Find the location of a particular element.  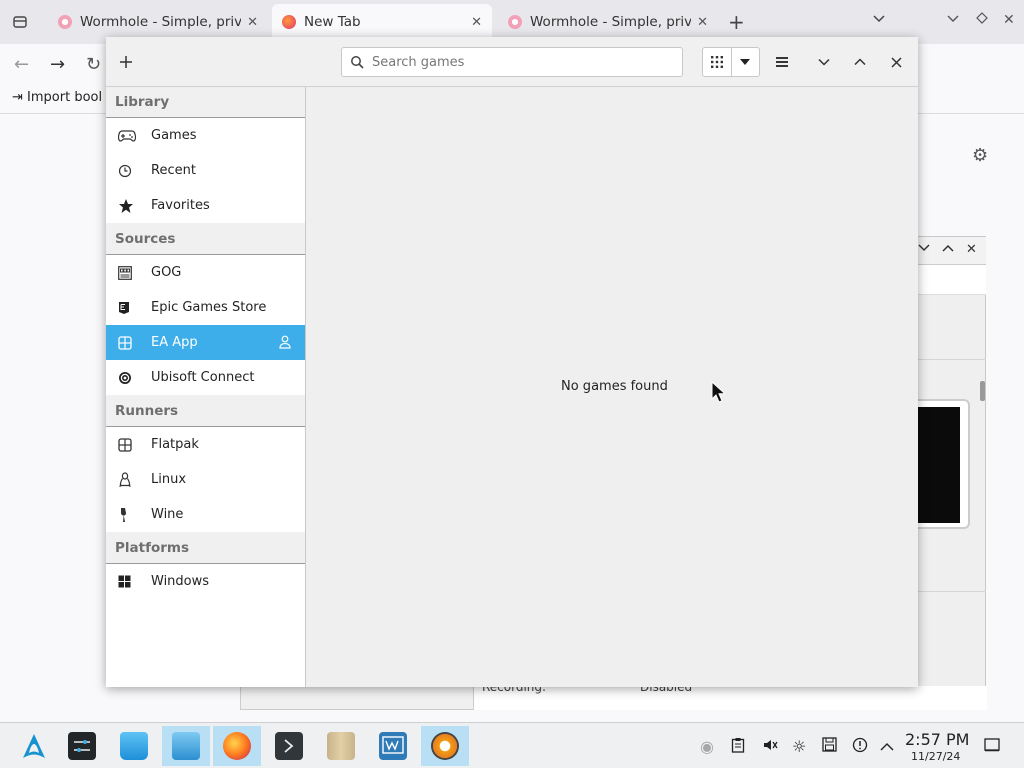

discover-app-icon is located at coordinates (134, 746).